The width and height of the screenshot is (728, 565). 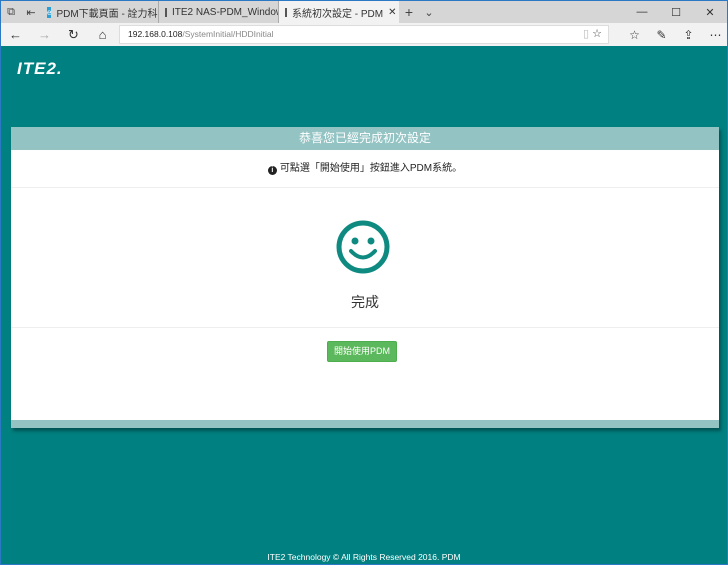 I want to click on info-message: i 可點選「開始使用」按鈕進入PDM系統。, so click(x=365, y=169).